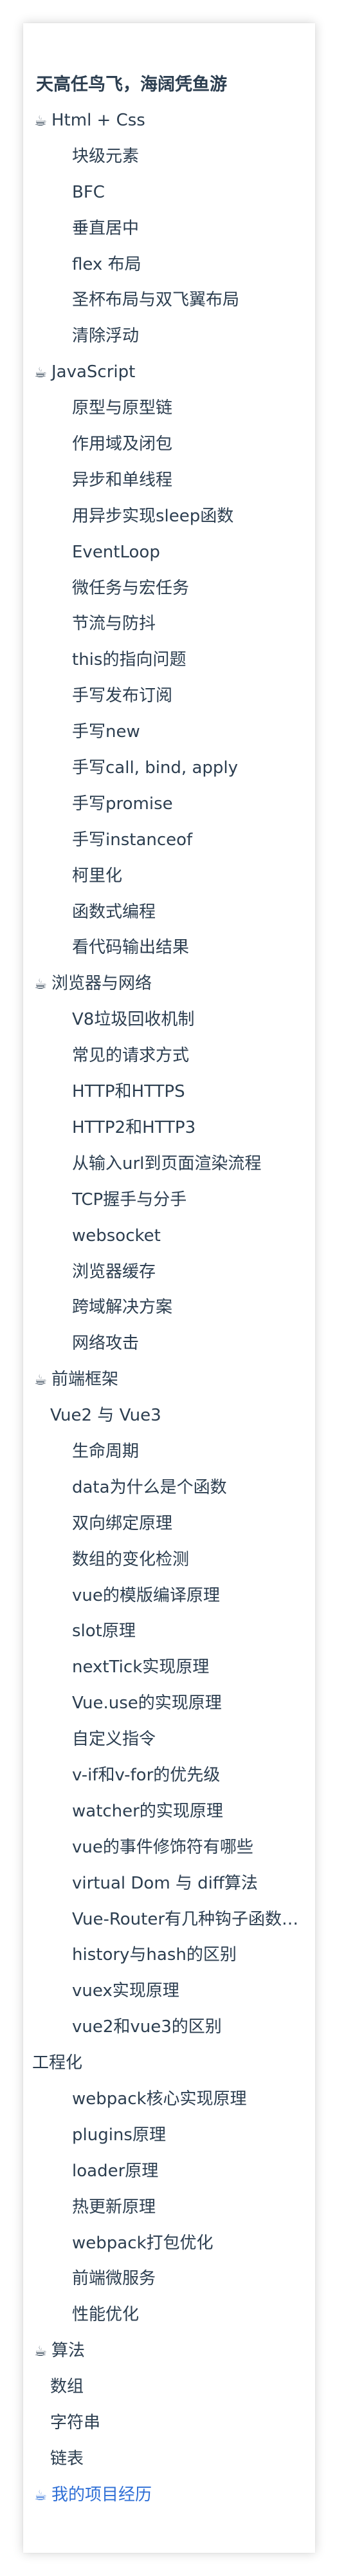 This screenshot has width=337, height=2576. Describe the element at coordinates (169, 1128) in the screenshot. I see `sidebar-link: HTTP2和HTTP3` at that location.